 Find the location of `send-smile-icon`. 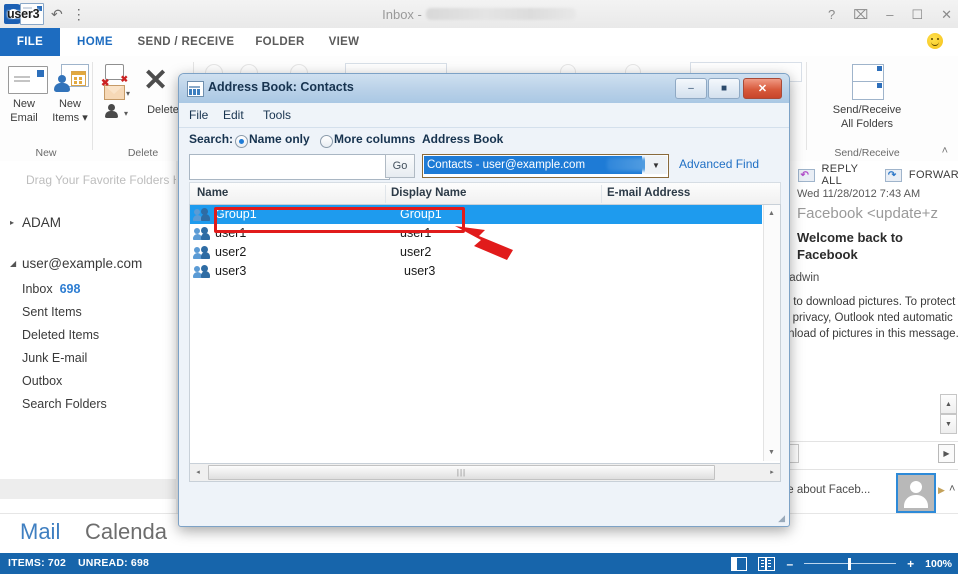

send-smile-icon is located at coordinates (935, 41).